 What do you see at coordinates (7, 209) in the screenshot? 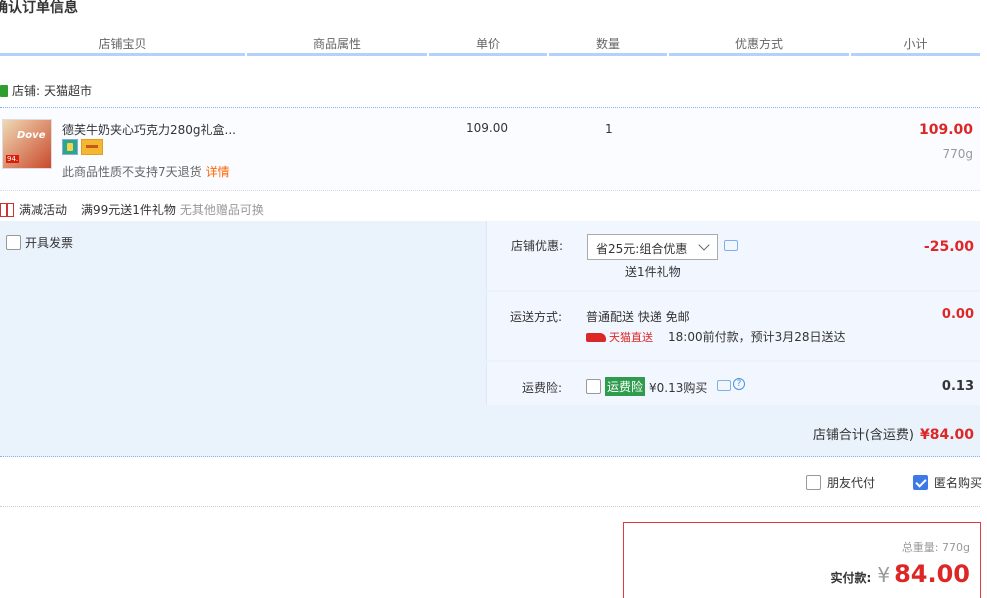
I see `gift-icon` at bounding box center [7, 209].